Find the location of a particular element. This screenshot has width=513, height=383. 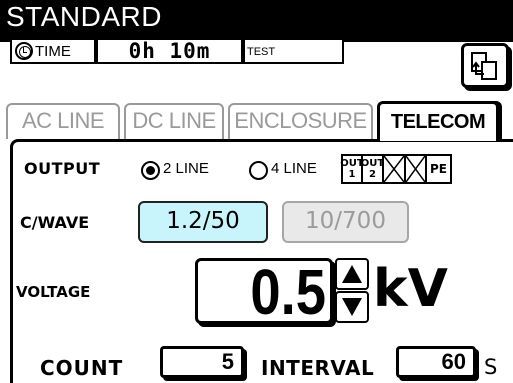

tab-ac-line: AC LINE is located at coordinates (63, 121).